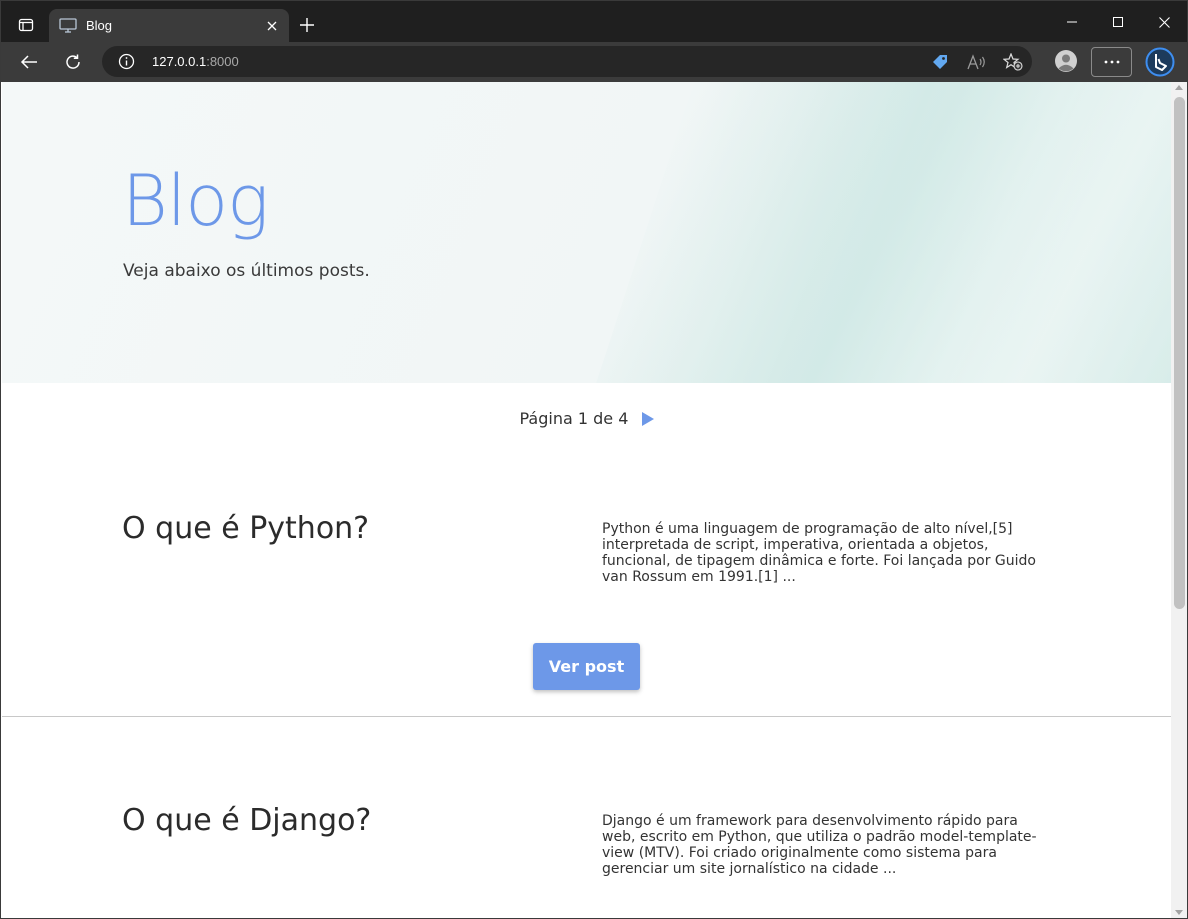 The width and height of the screenshot is (1188, 919). Describe the element at coordinates (586, 716) in the screenshot. I see `post-divider` at that location.